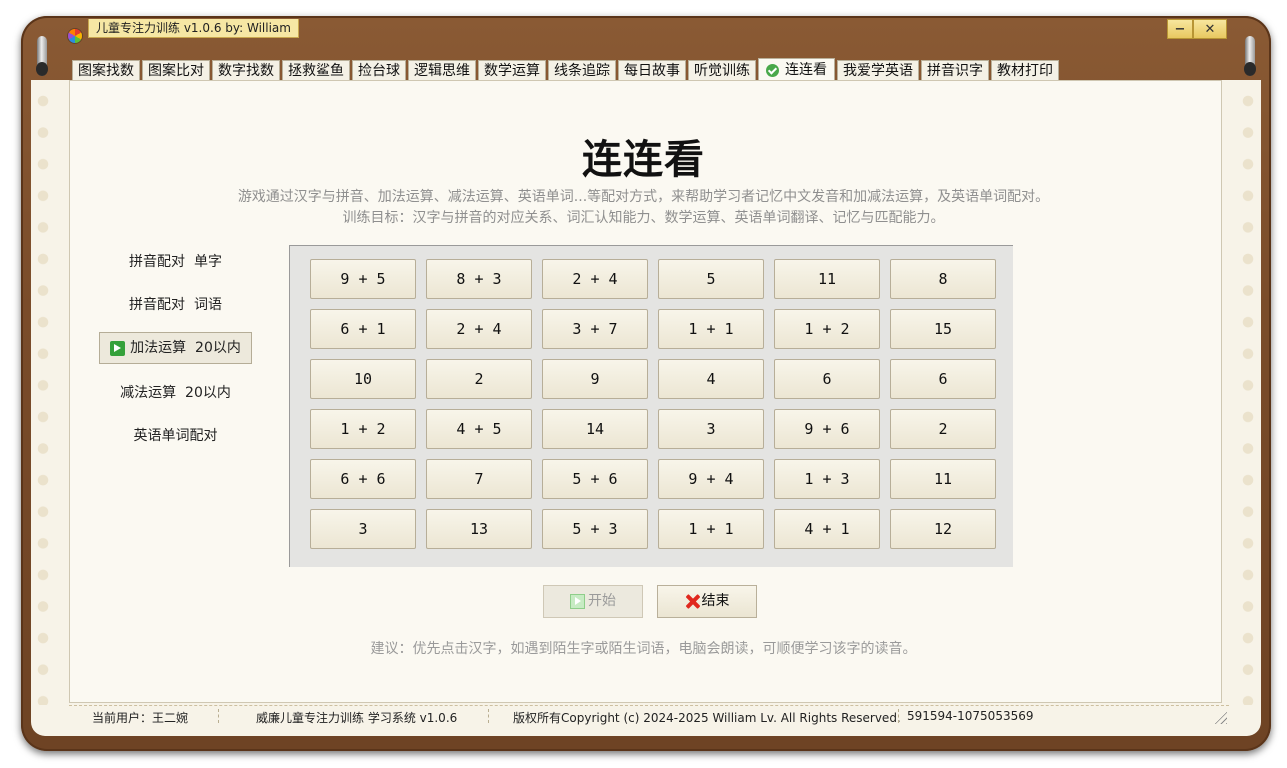  I want to click on window-title: 儿童专注力训练 v1.0.6 by: William, so click(193, 28).